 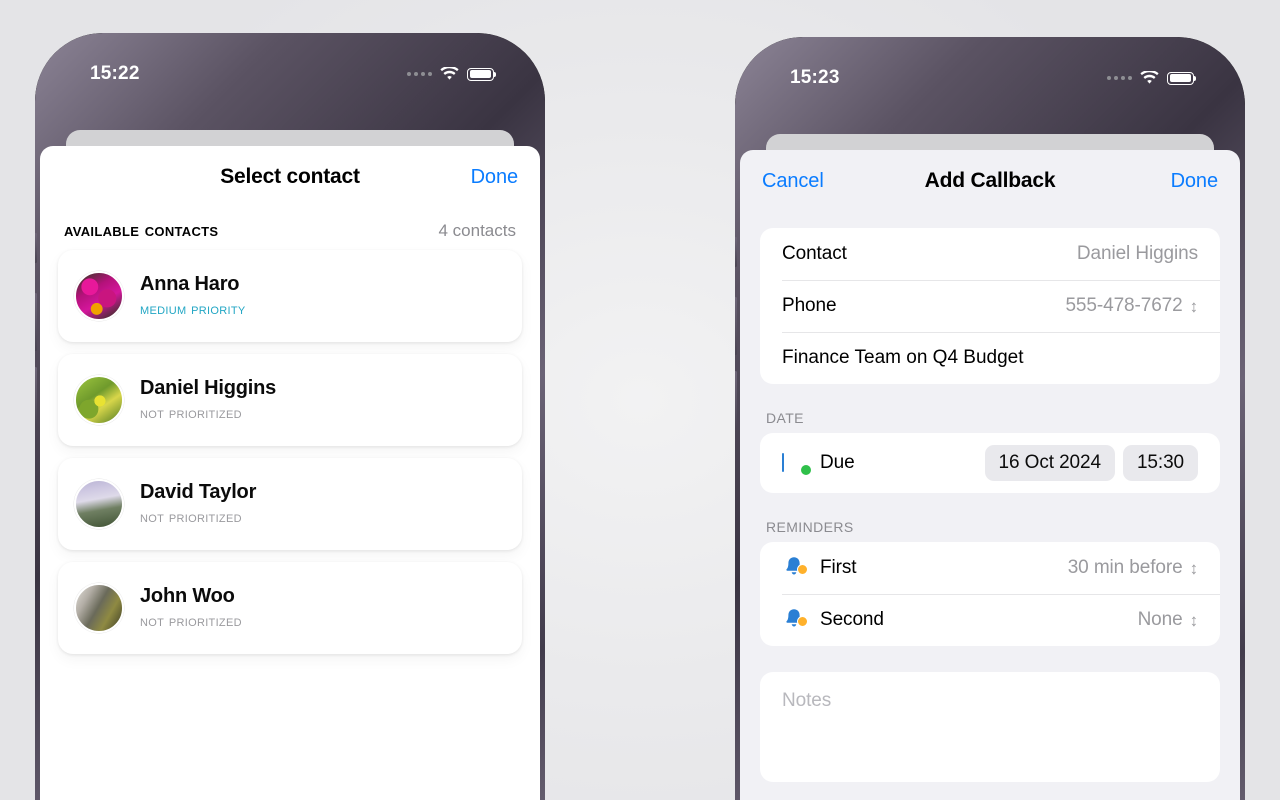 What do you see at coordinates (193, 309) in the screenshot?
I see `status-badge: Medium Priority` at bounding box center [193, 309].